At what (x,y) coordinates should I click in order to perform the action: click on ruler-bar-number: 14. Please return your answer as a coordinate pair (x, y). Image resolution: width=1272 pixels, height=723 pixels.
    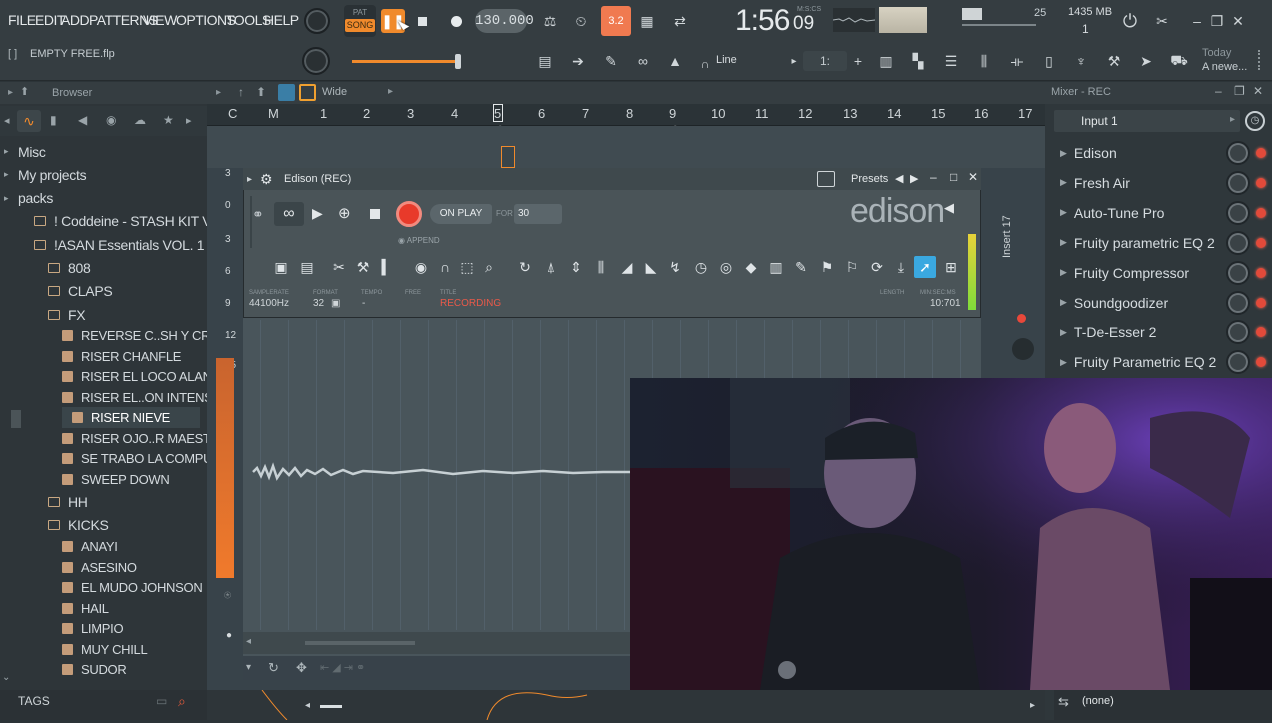
    Looking at the image, I should click on (894, 113).